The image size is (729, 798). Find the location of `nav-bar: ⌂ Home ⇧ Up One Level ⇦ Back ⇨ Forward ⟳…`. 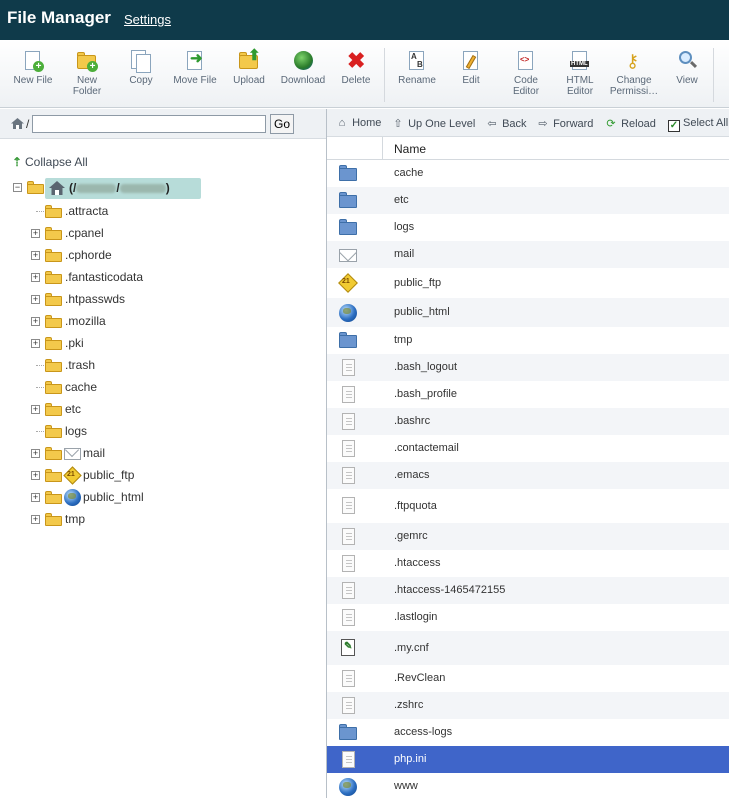

nav-bar: ⌂ Home ⇧ Up One Level ⇦ Back ⇨ Forward ⟳… is located at coordinates (528, 123).